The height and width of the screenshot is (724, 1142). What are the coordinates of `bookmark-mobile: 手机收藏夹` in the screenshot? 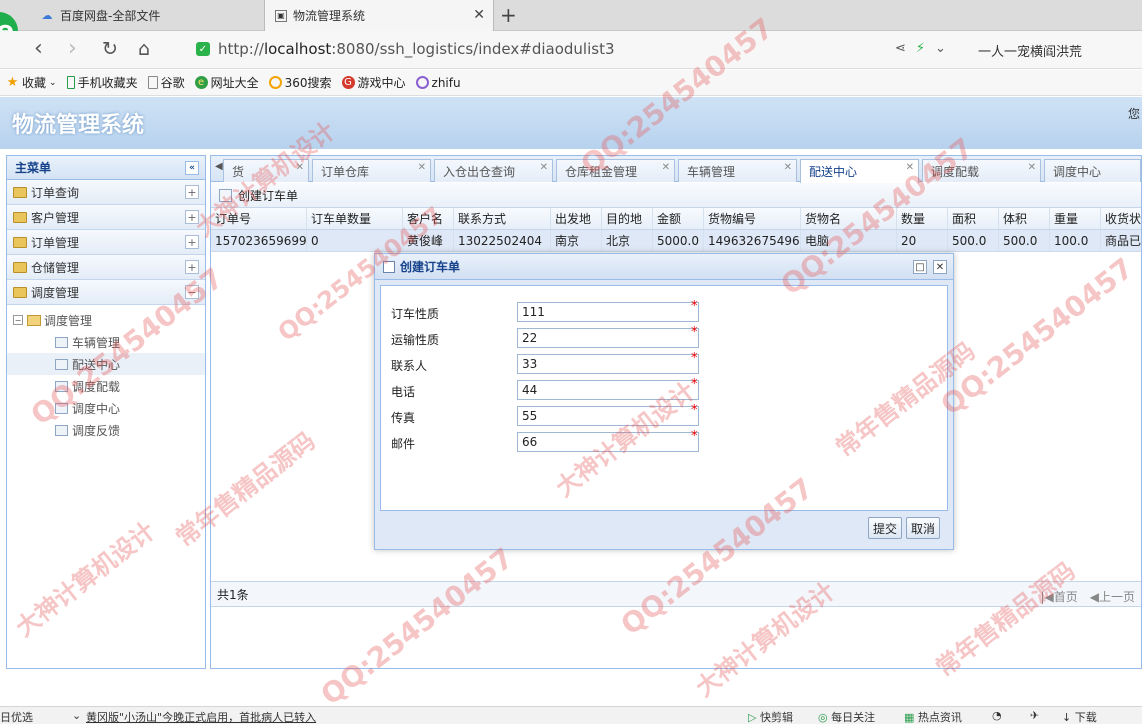 It's located at (102, 82).